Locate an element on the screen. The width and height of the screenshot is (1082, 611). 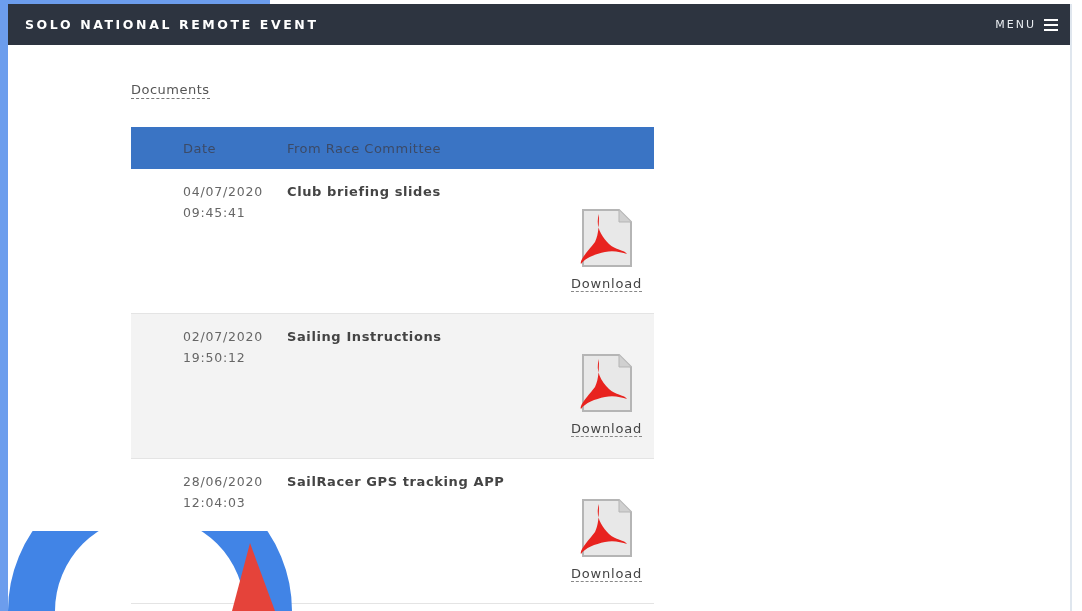
documents-link: Documents is located at coordinates (170, 90).